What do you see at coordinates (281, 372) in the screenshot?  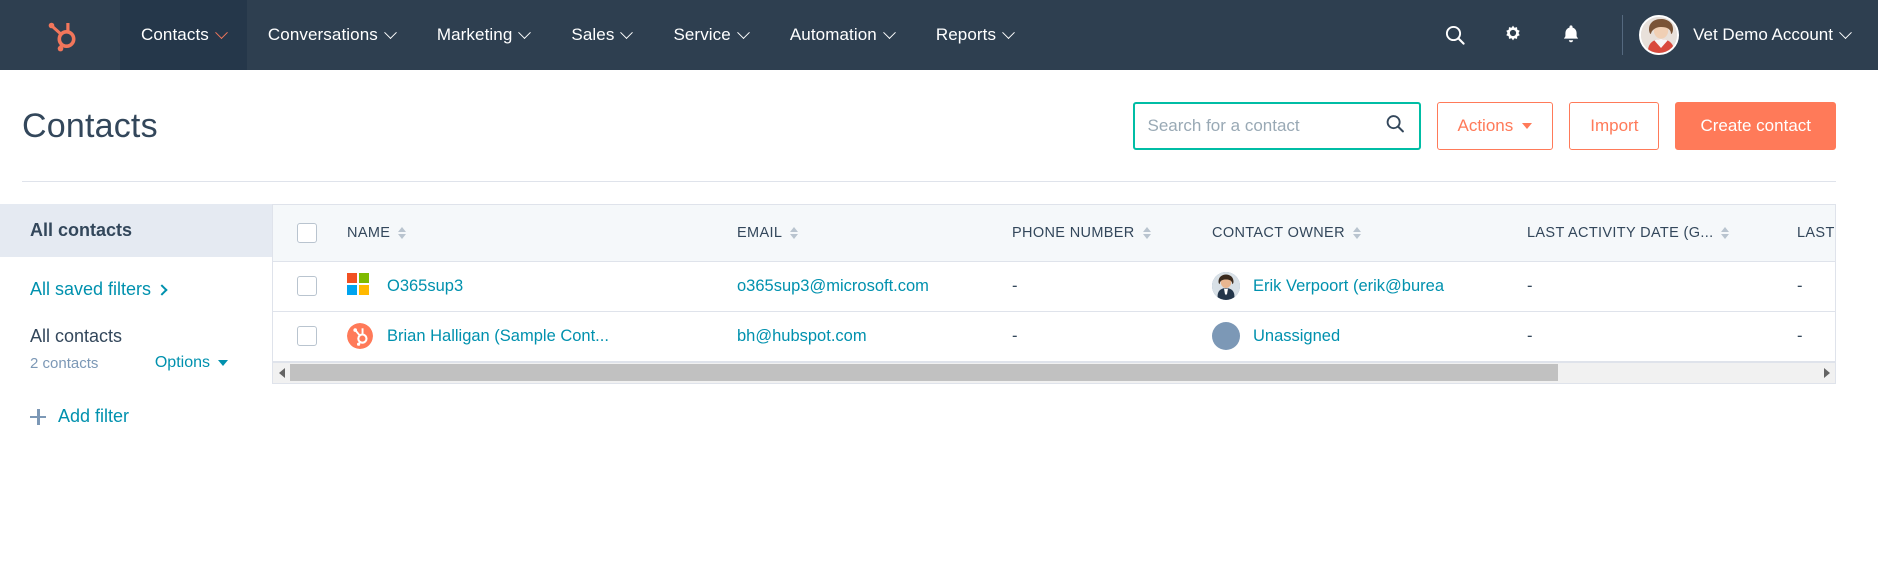 I see `scroll-left-arrow-icon` at bounding box center [281, 372].